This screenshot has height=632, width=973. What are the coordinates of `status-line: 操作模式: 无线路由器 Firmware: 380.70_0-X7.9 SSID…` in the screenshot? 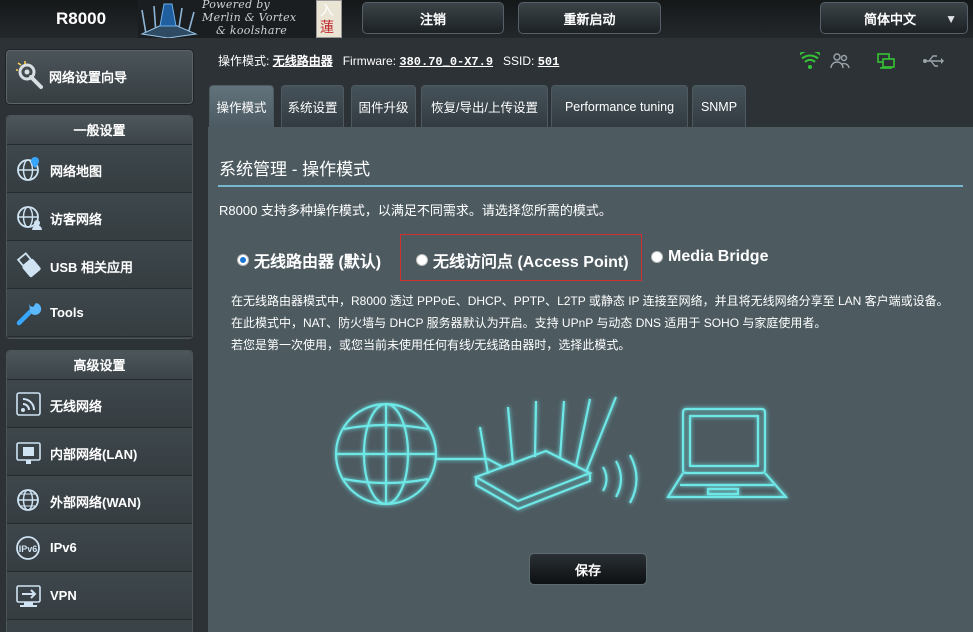 It's located at (388, 60).